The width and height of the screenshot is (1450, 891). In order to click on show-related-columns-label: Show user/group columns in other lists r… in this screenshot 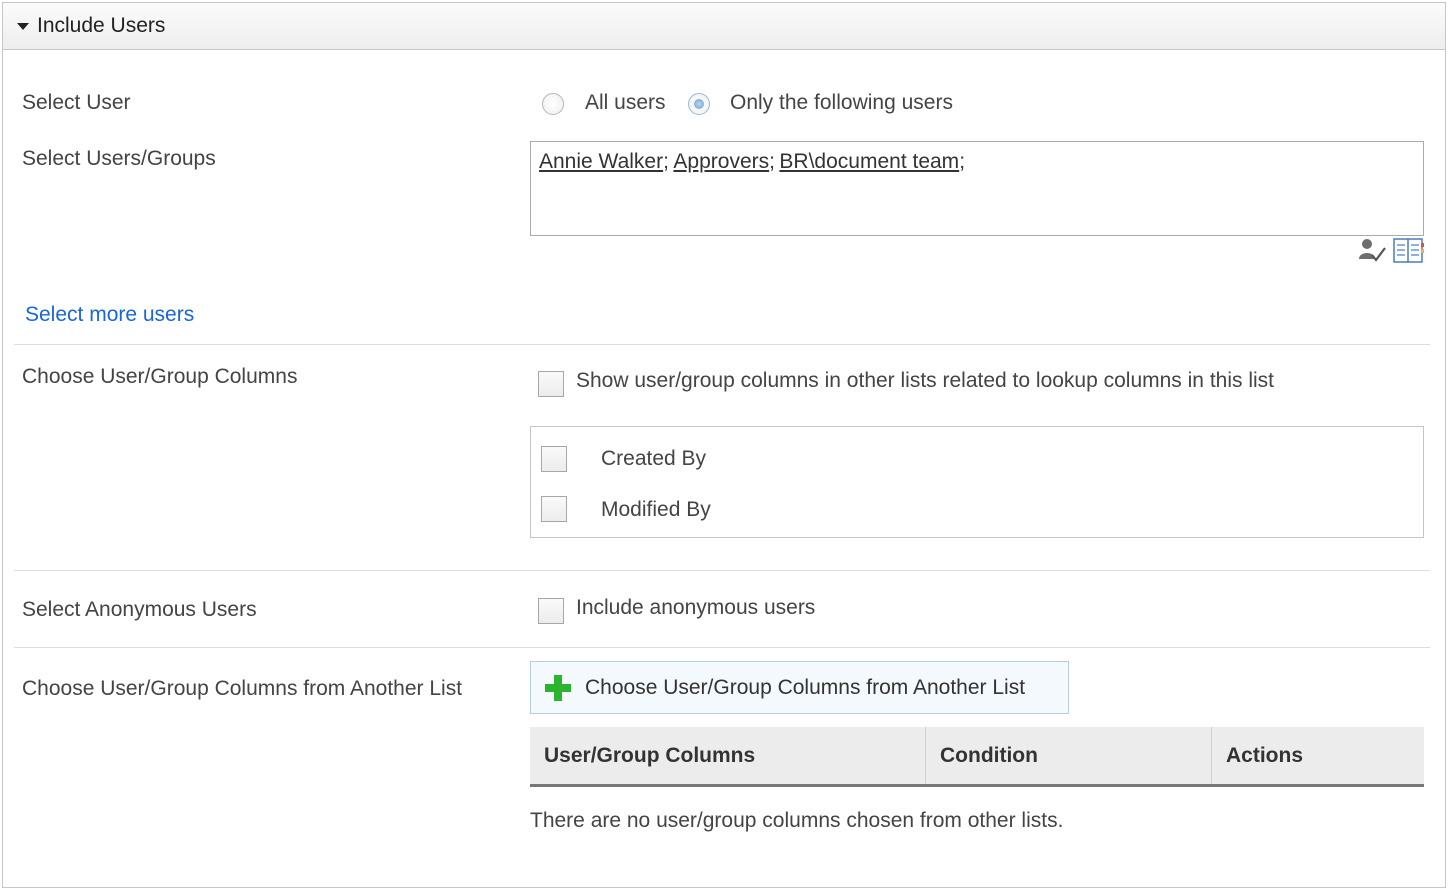, I will do `click(925, 381)`.